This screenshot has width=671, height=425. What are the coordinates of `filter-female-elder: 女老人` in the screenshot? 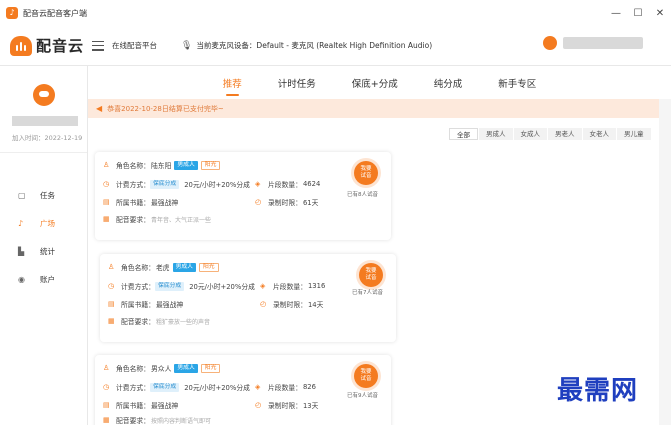 It's located at (599, 134).